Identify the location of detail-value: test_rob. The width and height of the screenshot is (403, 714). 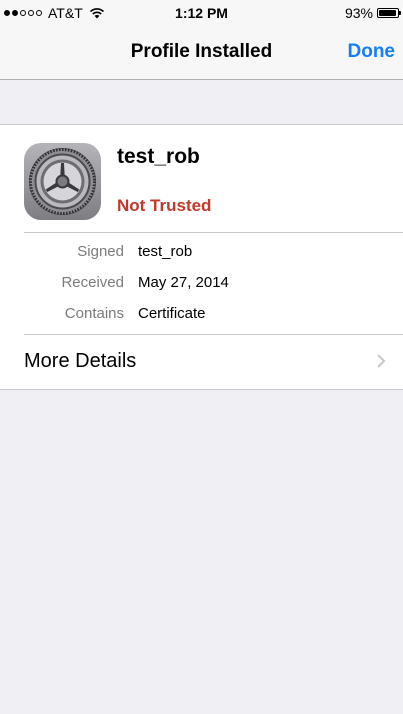
(165, 251).